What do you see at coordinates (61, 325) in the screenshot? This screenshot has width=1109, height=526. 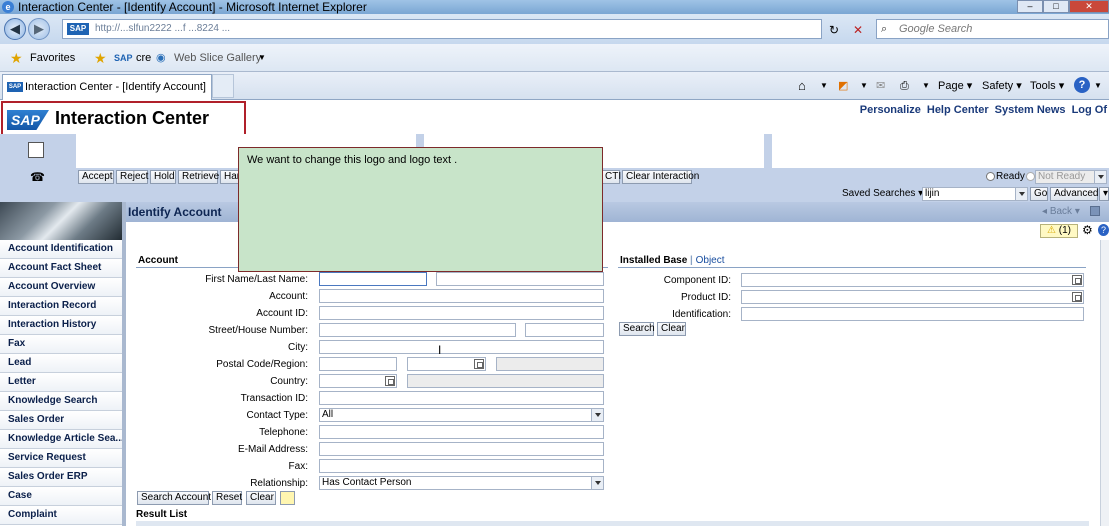 I see `nav-item-interaction-history: Interaction History` at bounding box center [61, 325].